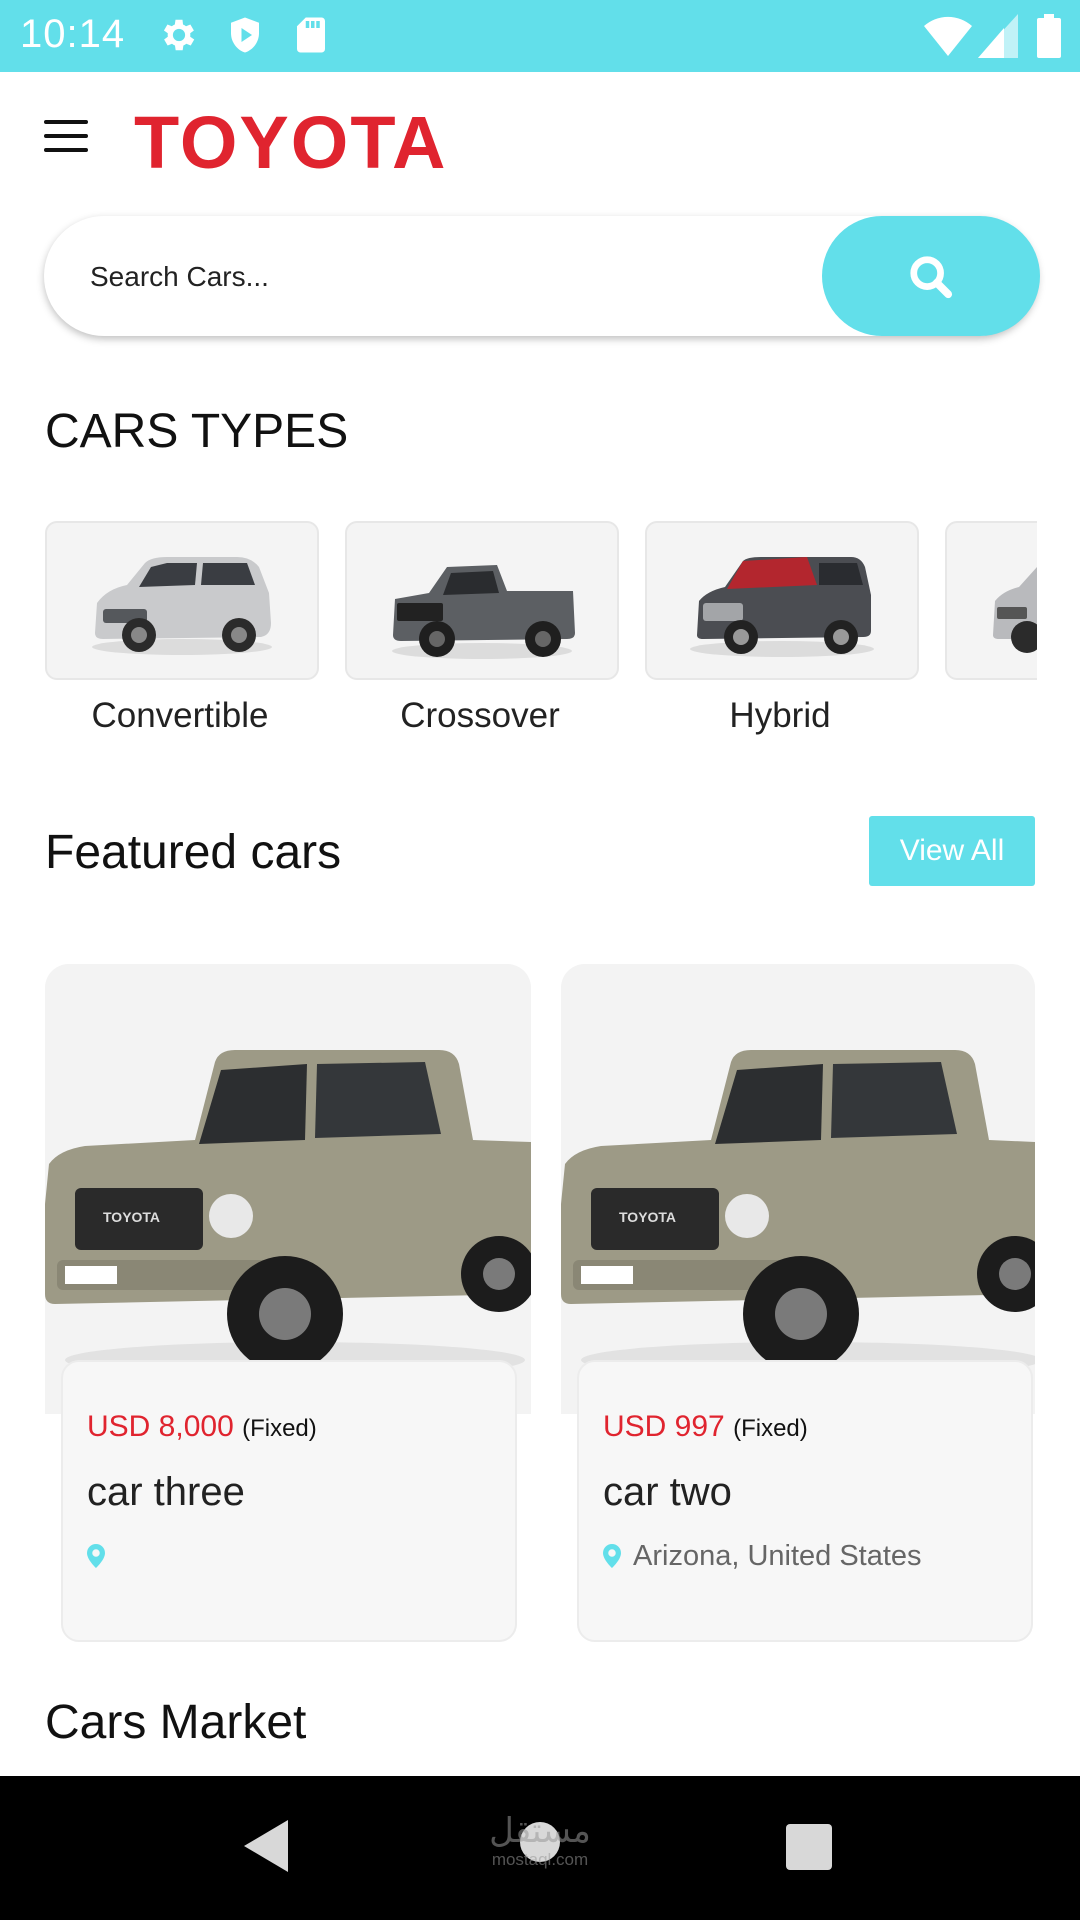 The image size is (1080, 1920). Describe the element at coordinates (667, 1492) in the screenshot. I see `car-name: car two` at that location.